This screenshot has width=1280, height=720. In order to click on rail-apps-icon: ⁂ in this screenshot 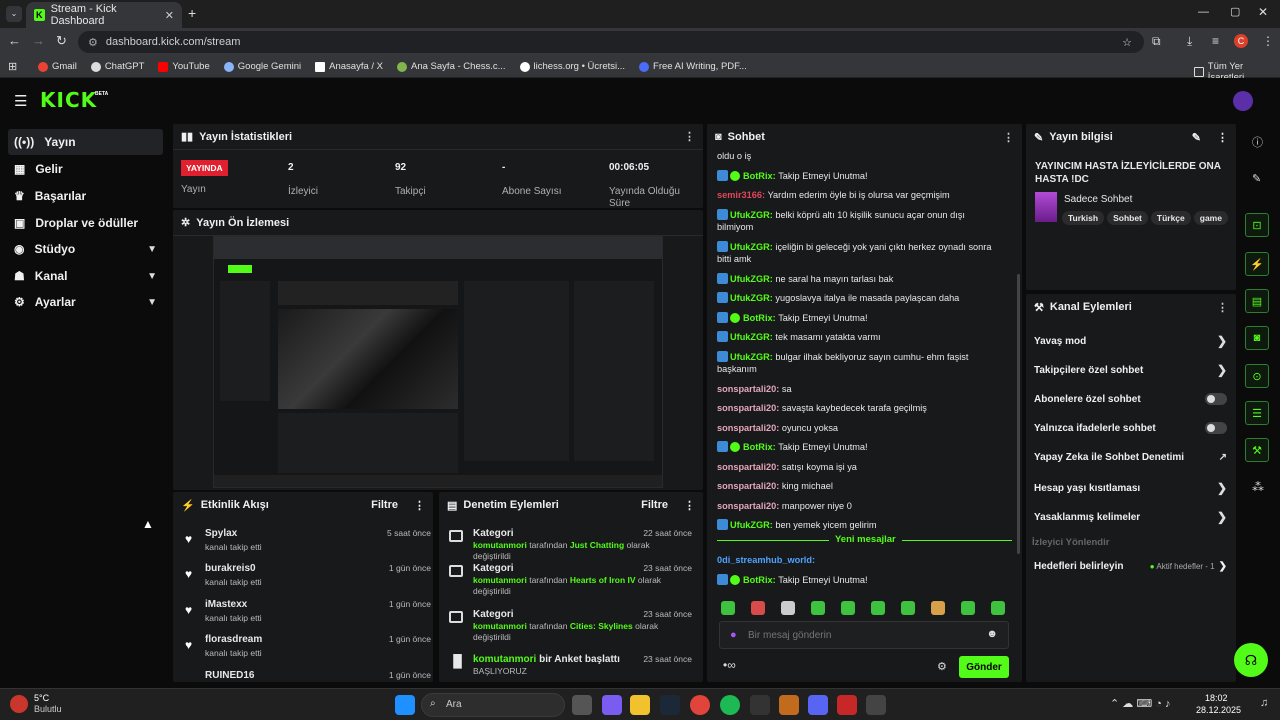, I will do `click(1258, 487)`.